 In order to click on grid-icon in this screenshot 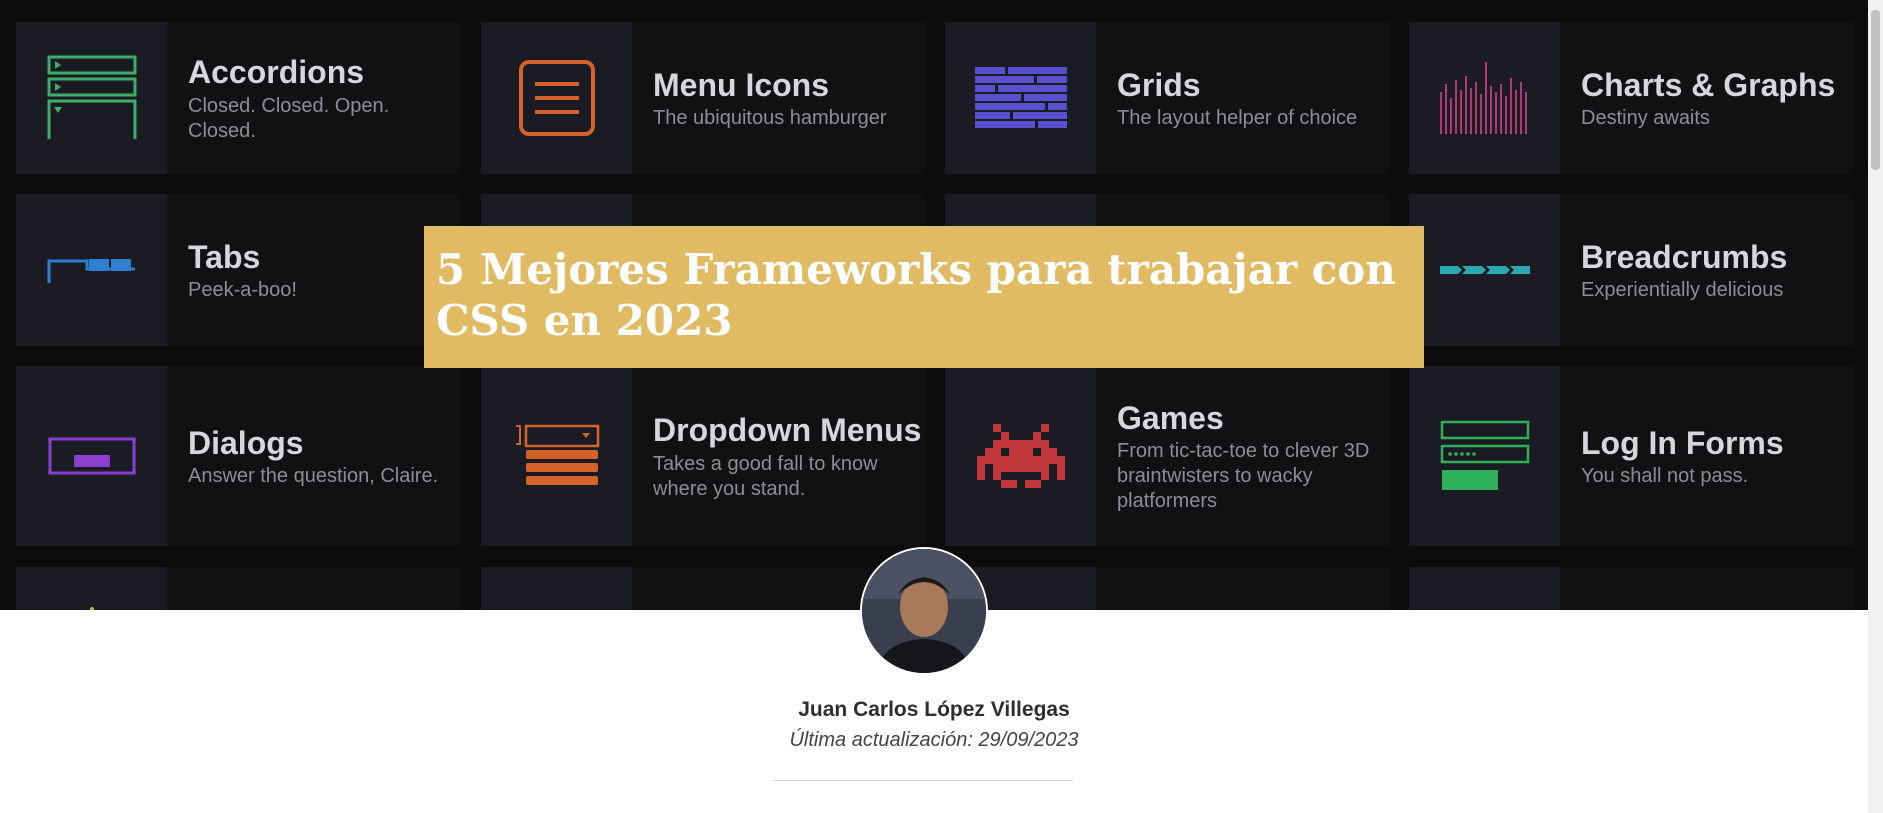, I will do `click(1020, 97)`.